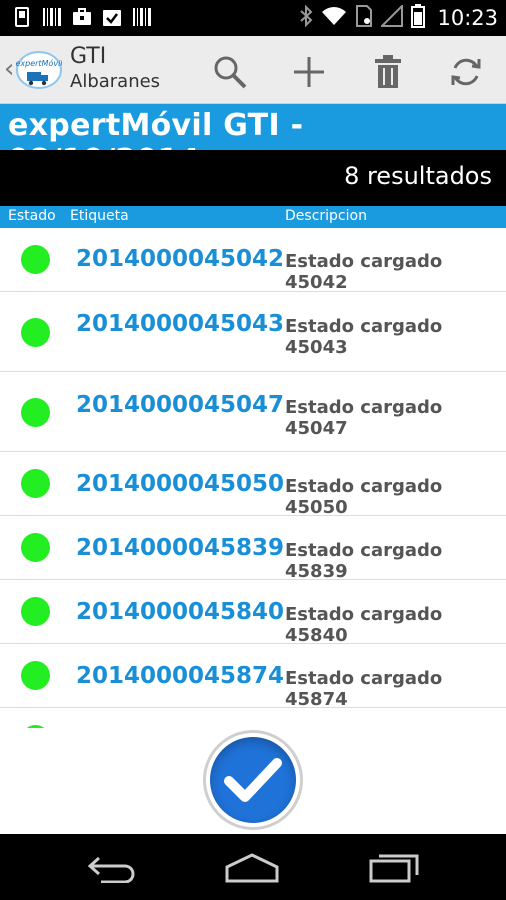  What do you see at coordinates (39, 63) in the screenshot?
I see `logo-text: expertMóvil` at bounding box center [39, 63].